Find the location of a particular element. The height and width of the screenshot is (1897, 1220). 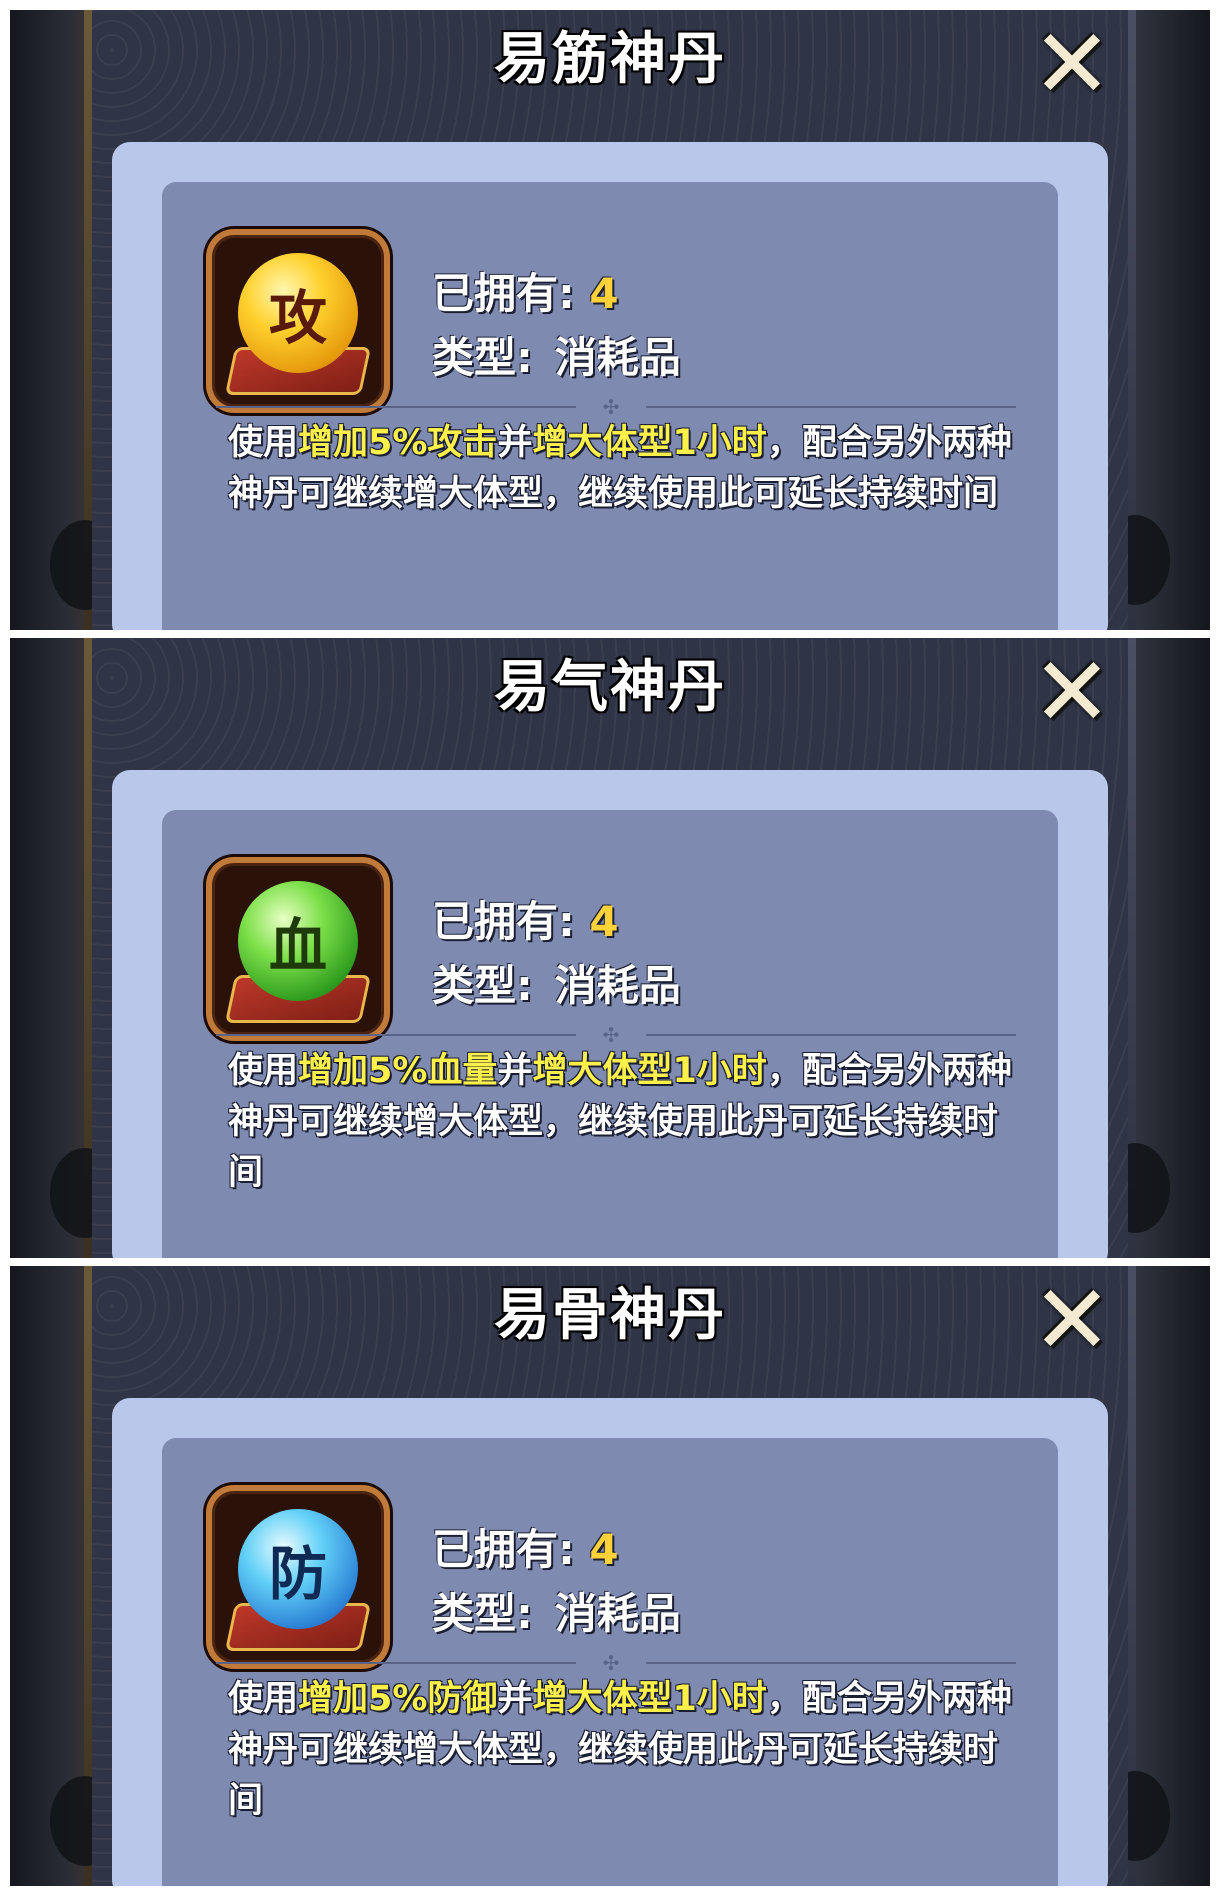

orb: 防 is located at coordinates (298, 1569).